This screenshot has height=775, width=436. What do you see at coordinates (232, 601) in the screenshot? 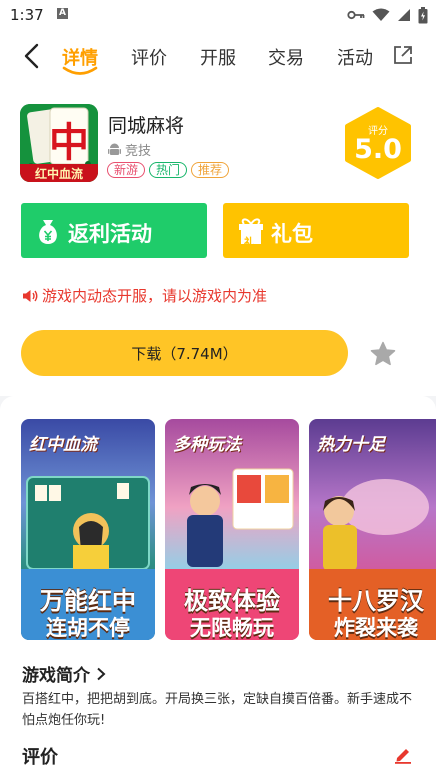
I see `screenshot-2-caption-line1: 极致体验` at bounding box center [232, 601].